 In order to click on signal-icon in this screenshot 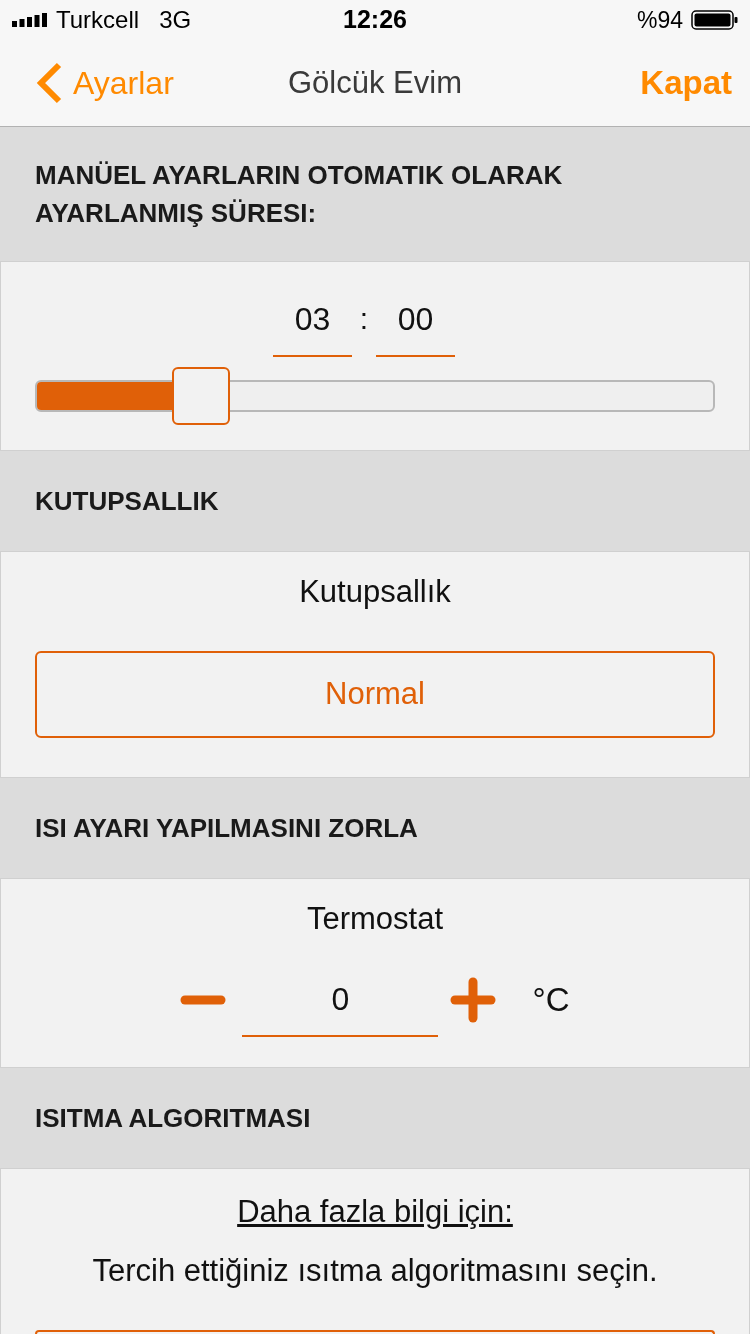, I will do `click(30, 19)`.